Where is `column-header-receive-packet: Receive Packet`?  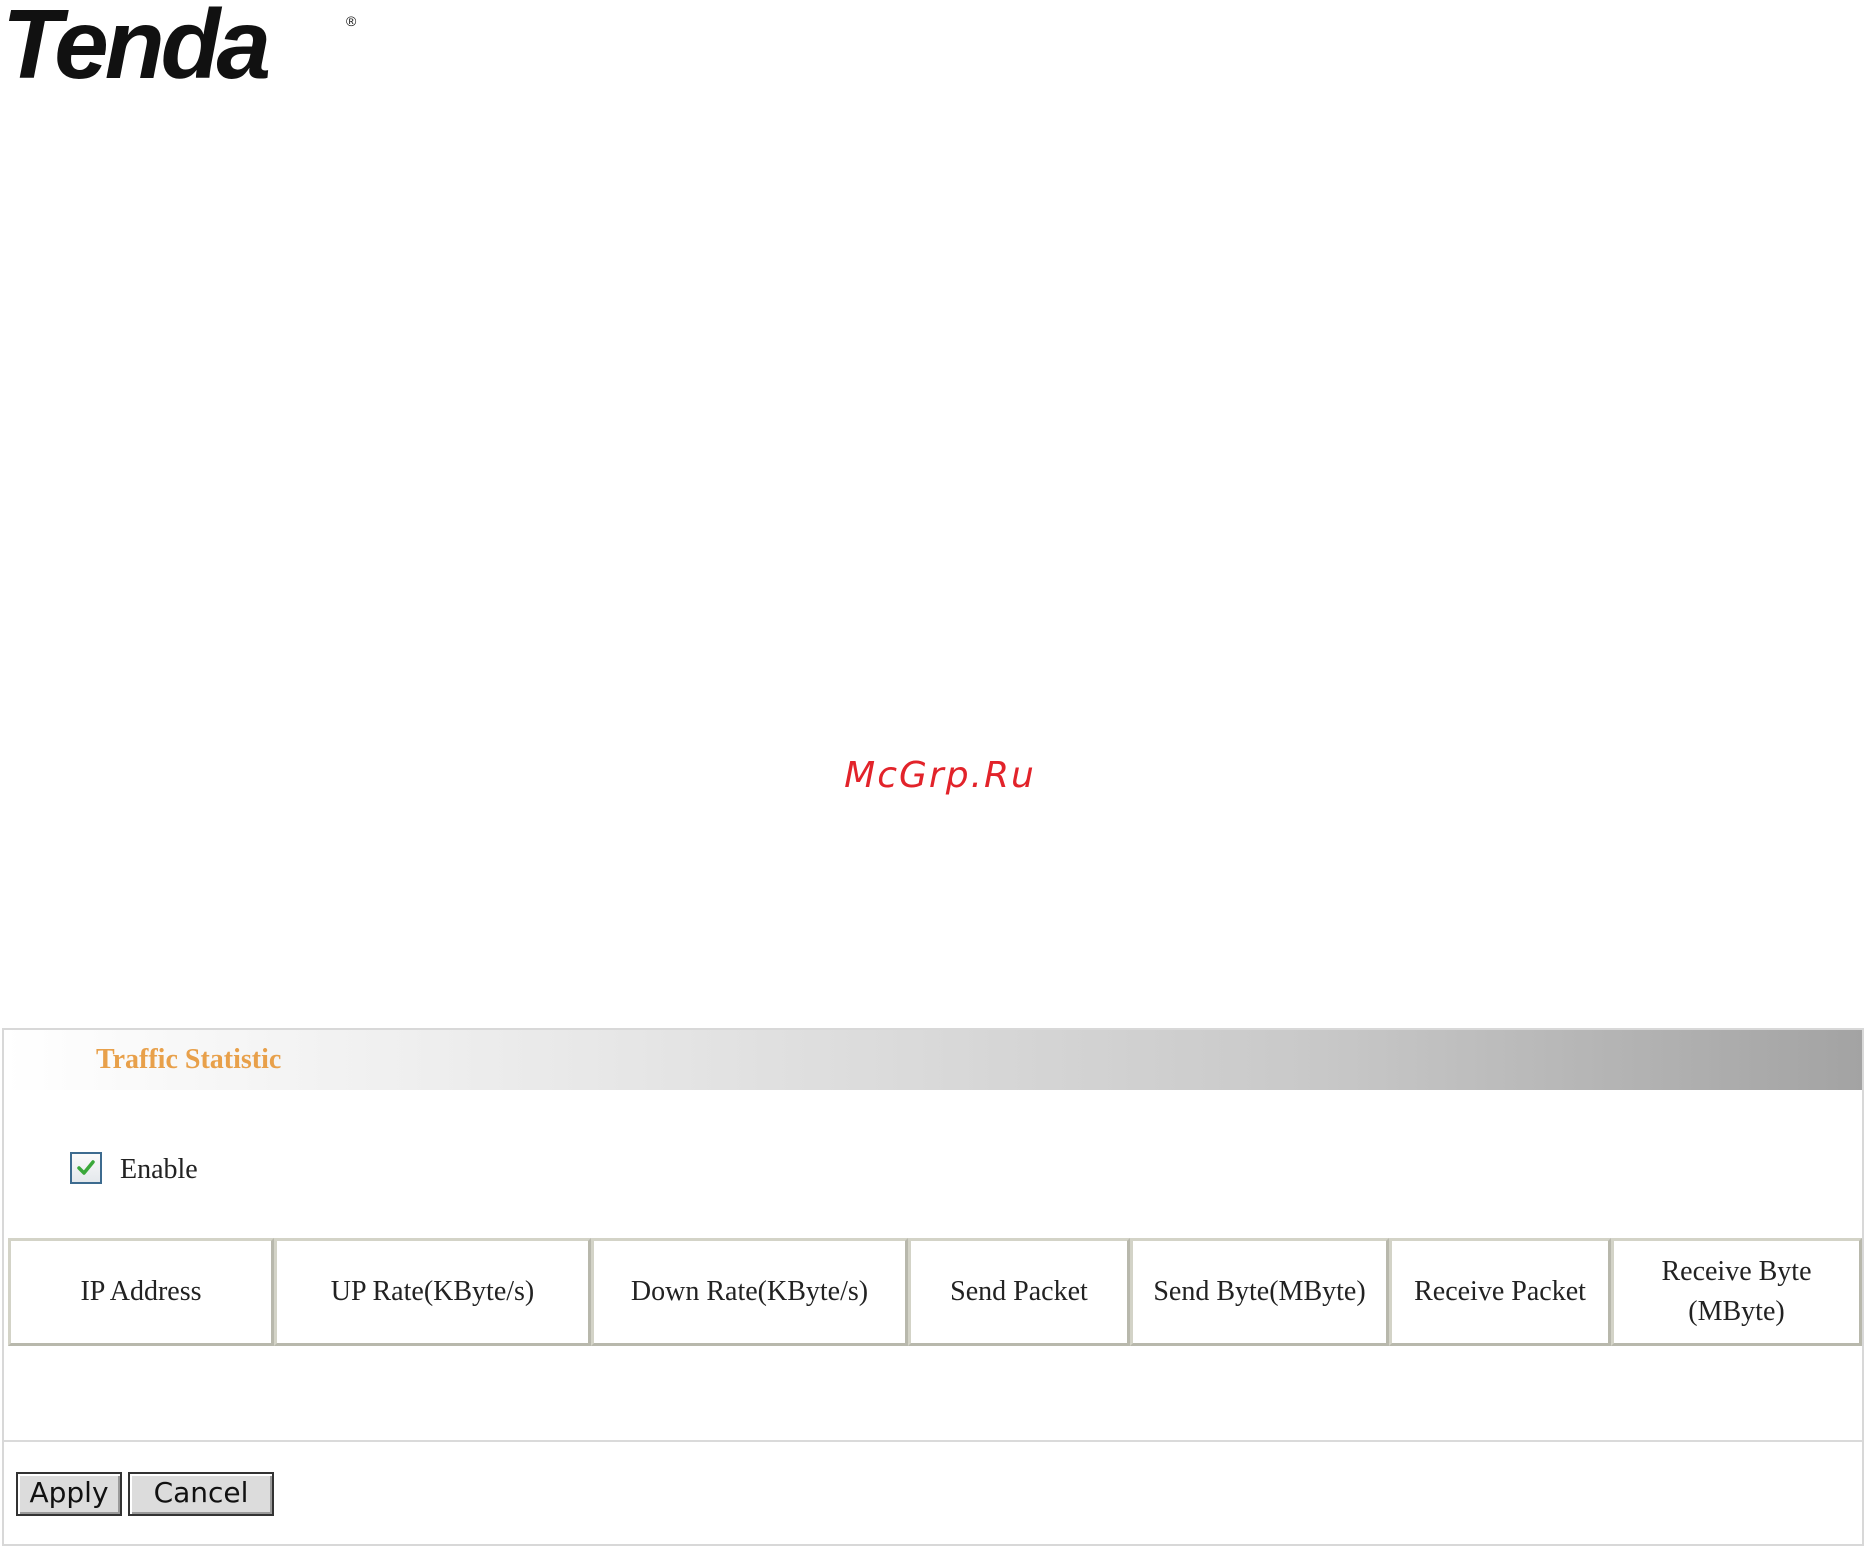
column-header-receive-packet: Receive Packet is located at coordinates (1500, 1292).